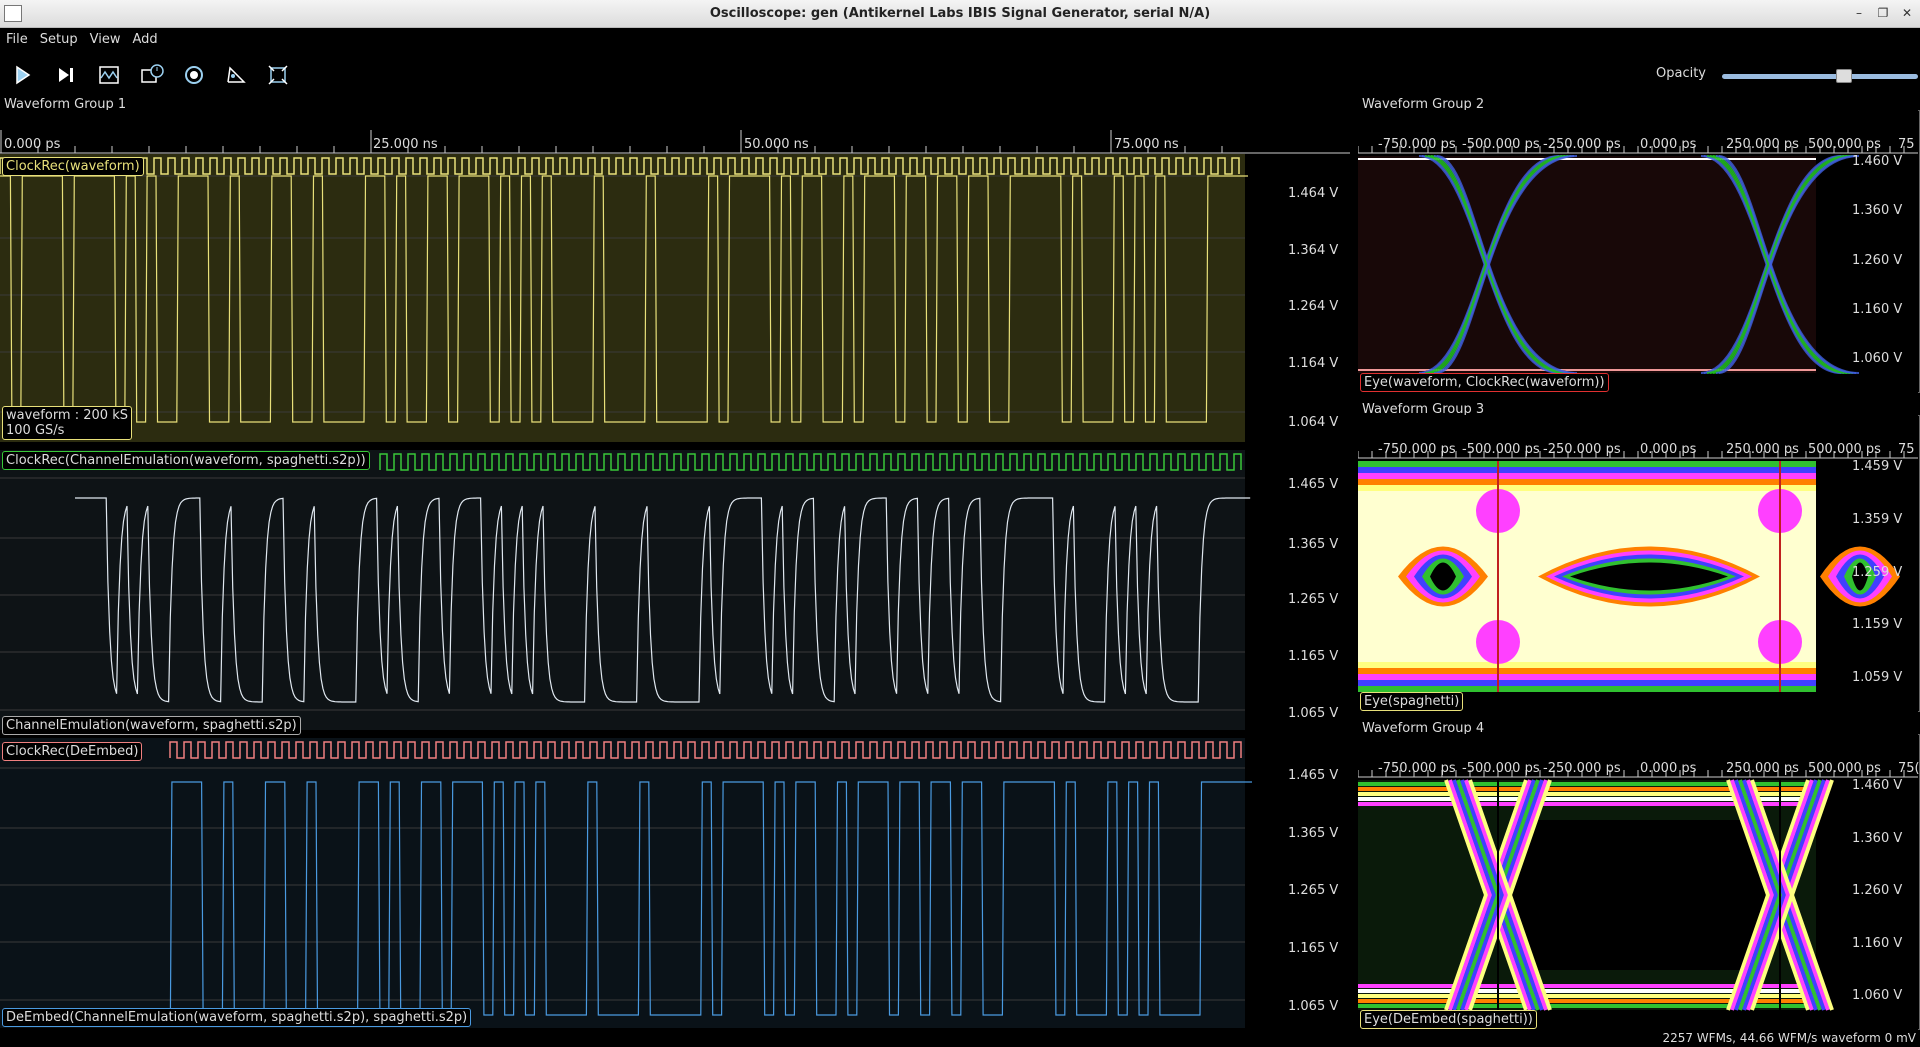  I want to click on step-icon, so click(66, 75).